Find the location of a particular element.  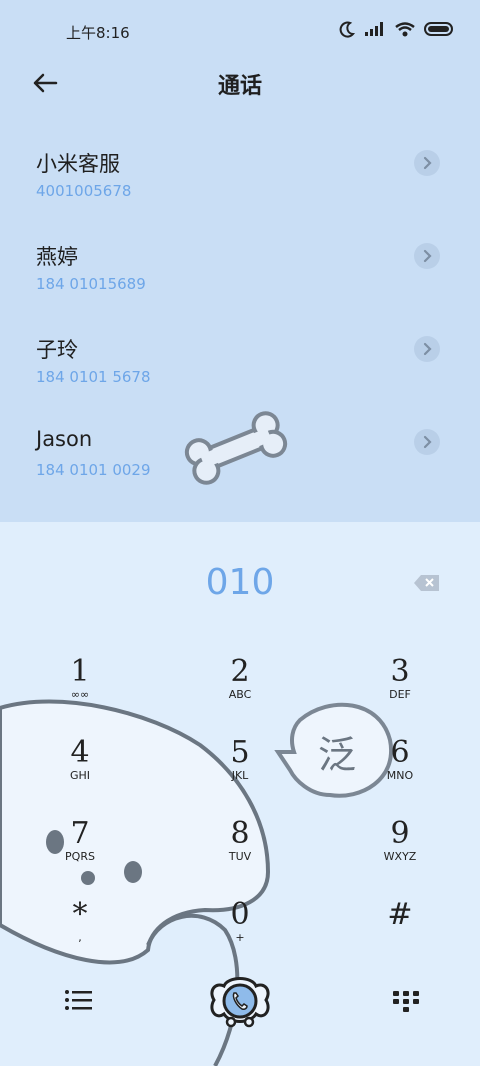

key-hash: # is located at coordinates (400, 933).